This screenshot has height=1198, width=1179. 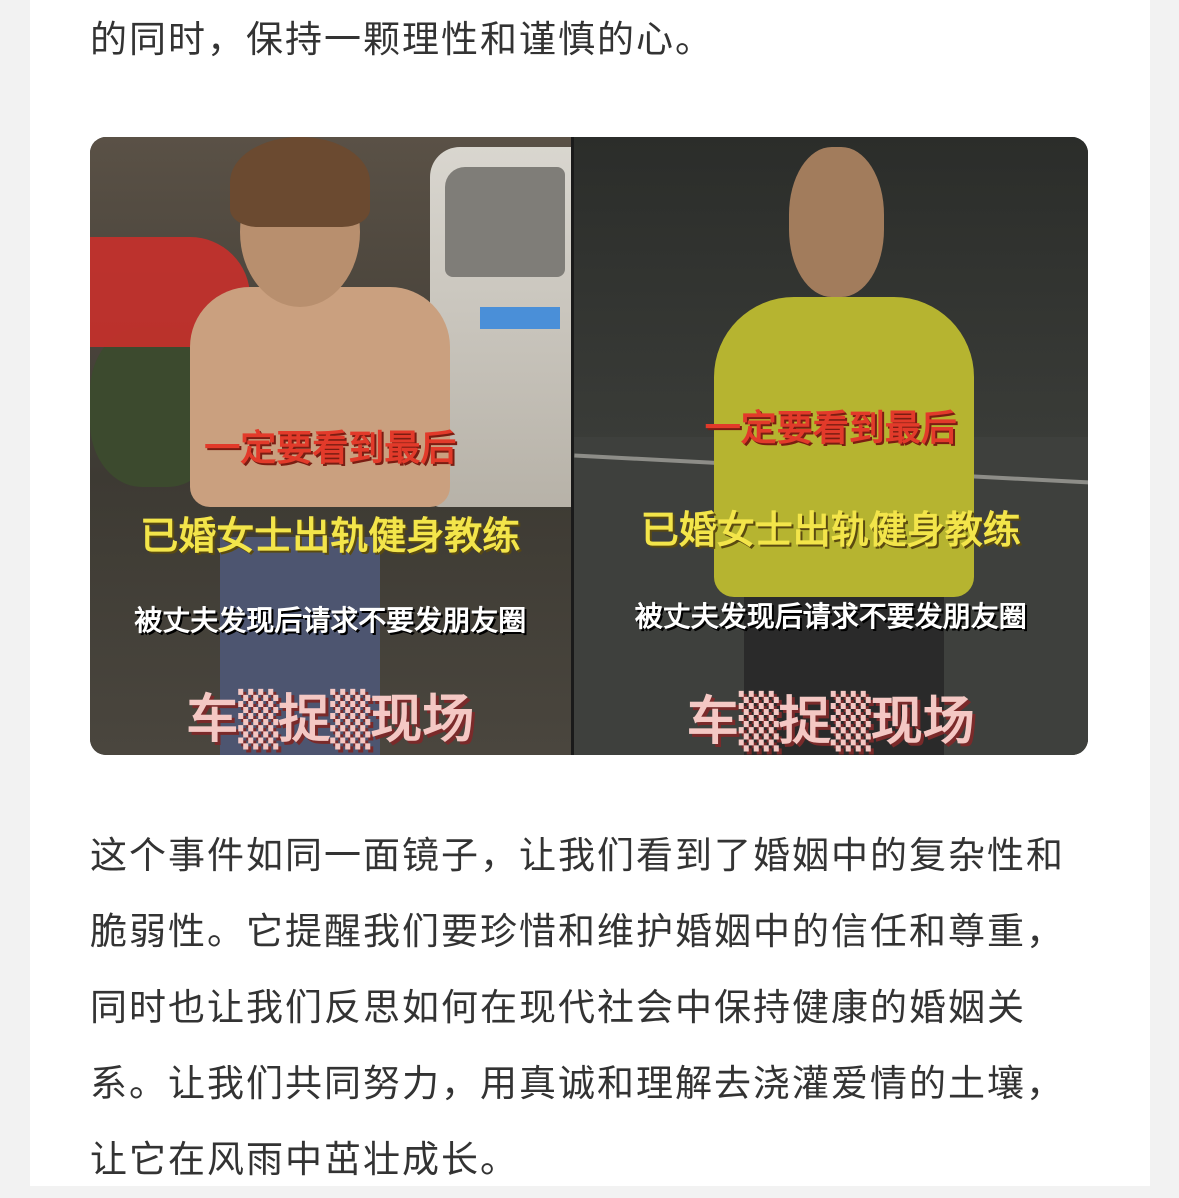 I want to click on van-window-shape, so click(x=505, y=222).